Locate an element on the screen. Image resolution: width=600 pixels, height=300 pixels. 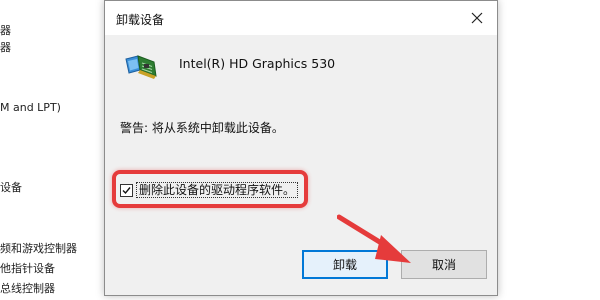
device-category: 总线控制器 is located at coordinates (27, 289).